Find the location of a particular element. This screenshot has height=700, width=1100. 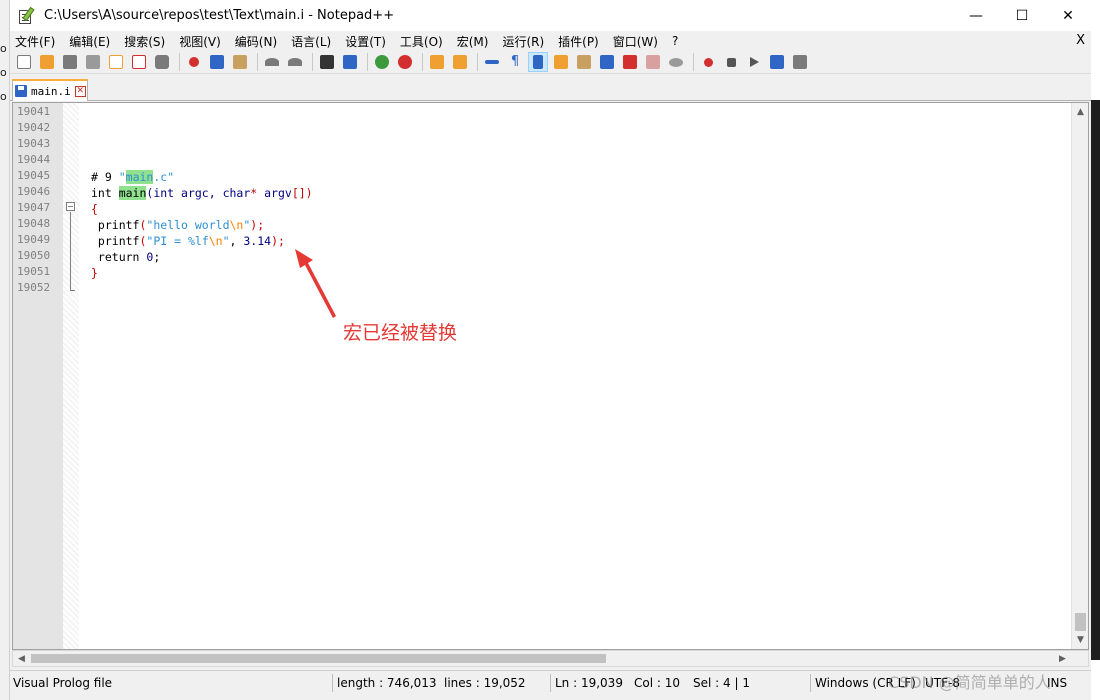

undo-icon is located at coordinates (272, 62).